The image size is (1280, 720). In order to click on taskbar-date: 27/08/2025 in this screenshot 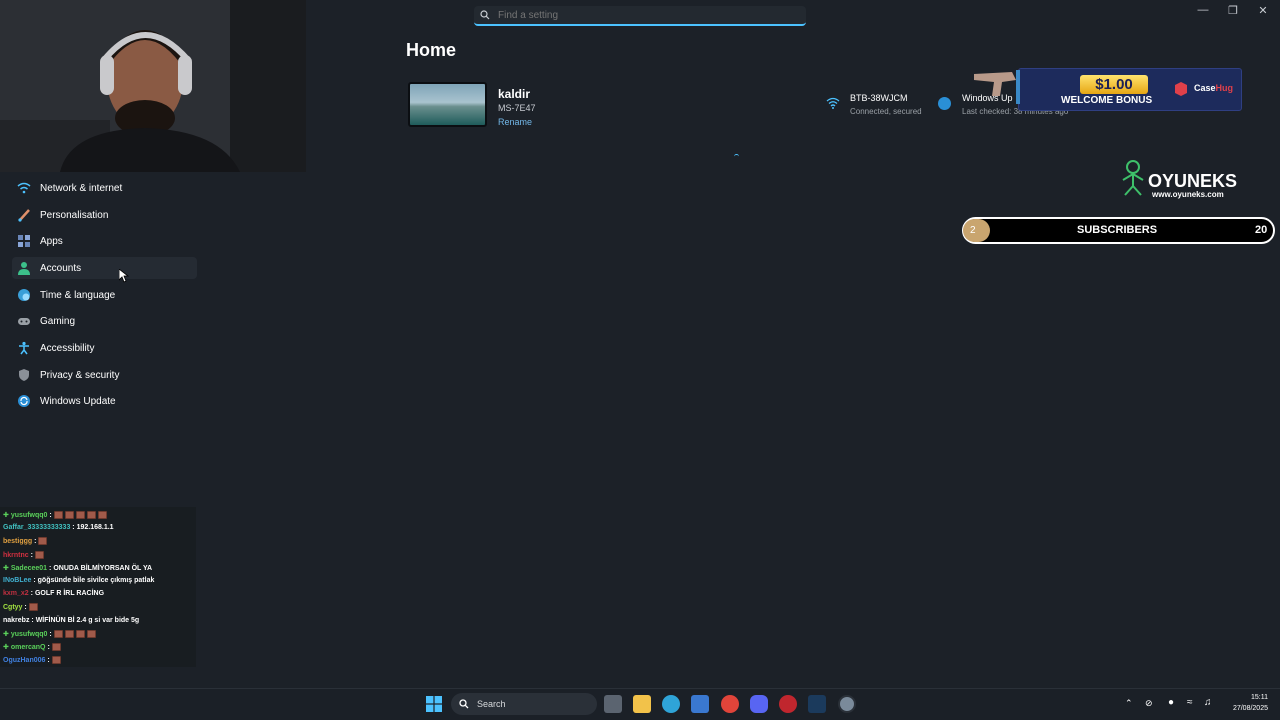, I will do `click(1246, 708)`.